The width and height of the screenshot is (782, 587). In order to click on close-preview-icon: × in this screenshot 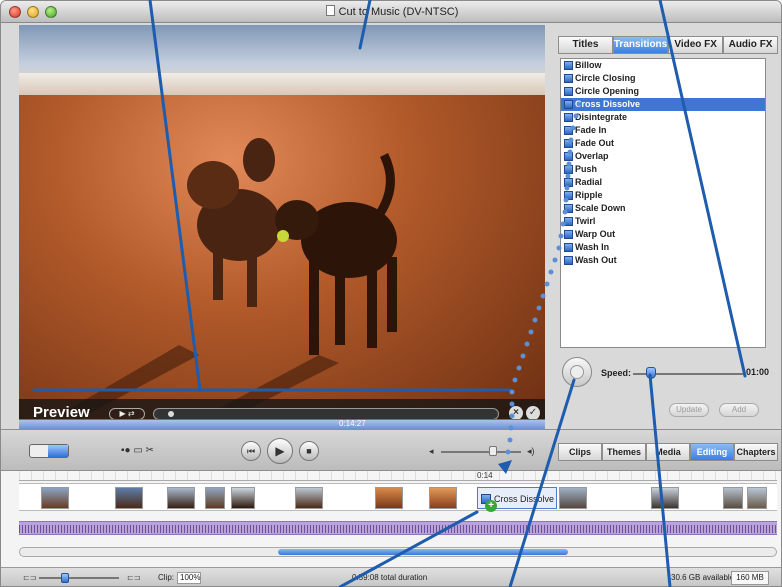, I will do `click(516, 412)`.